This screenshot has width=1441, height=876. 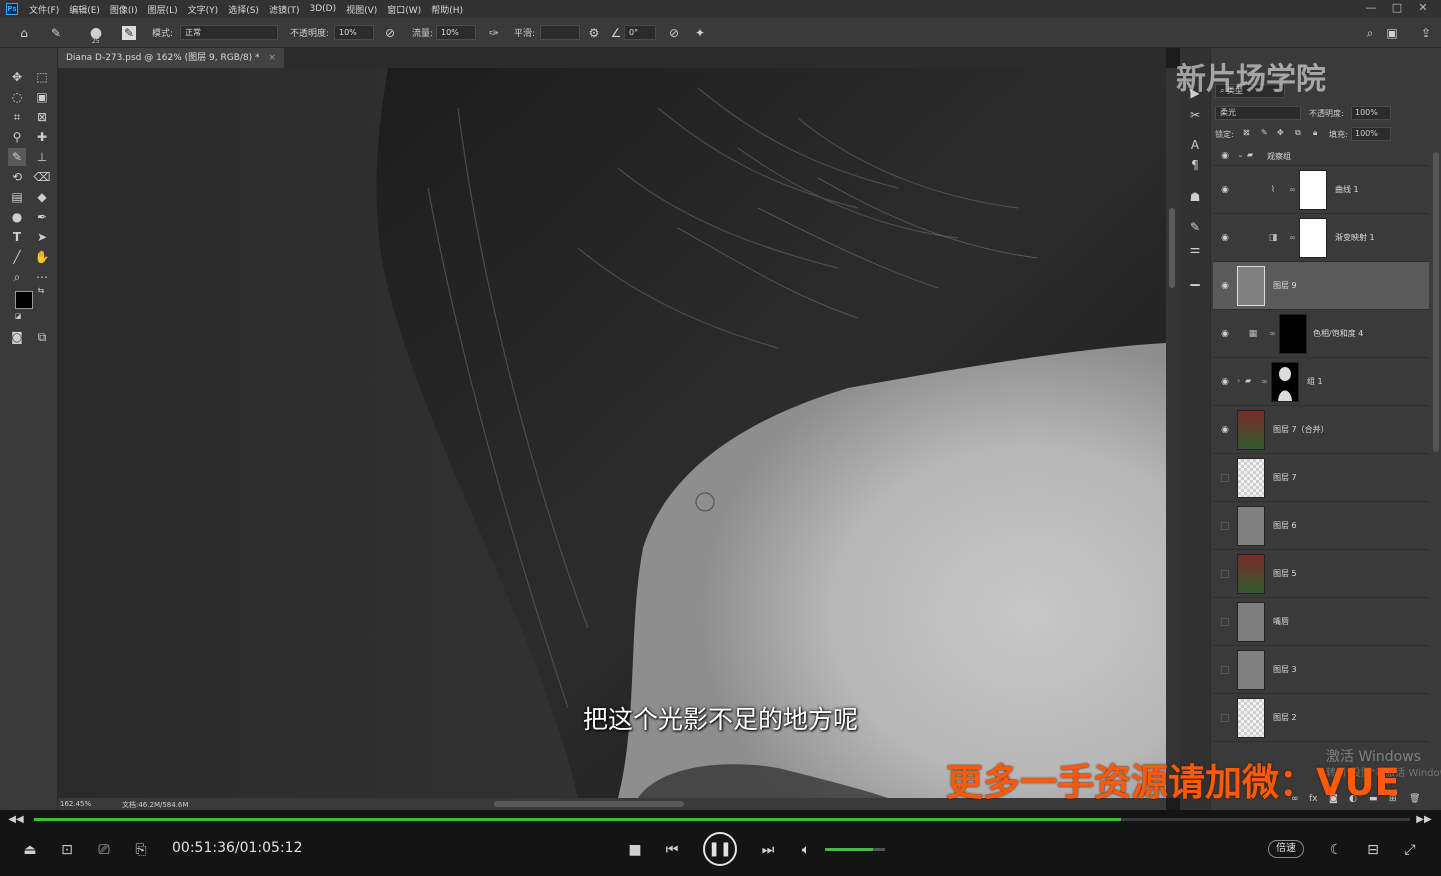 What do you see at coordinates (1195, 115) in the screenshot?
I see `tools-settings-icon: ✂` at bounding box center [1195, 115].